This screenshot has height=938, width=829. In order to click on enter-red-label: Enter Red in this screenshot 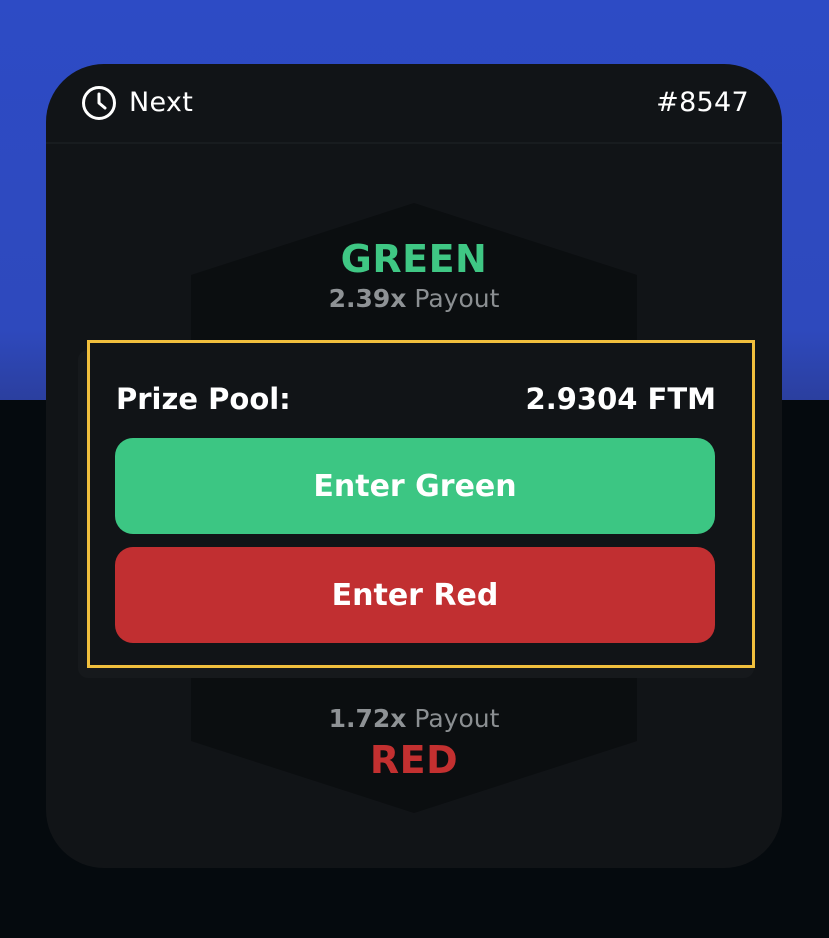, I will do `click(415, 595)`.